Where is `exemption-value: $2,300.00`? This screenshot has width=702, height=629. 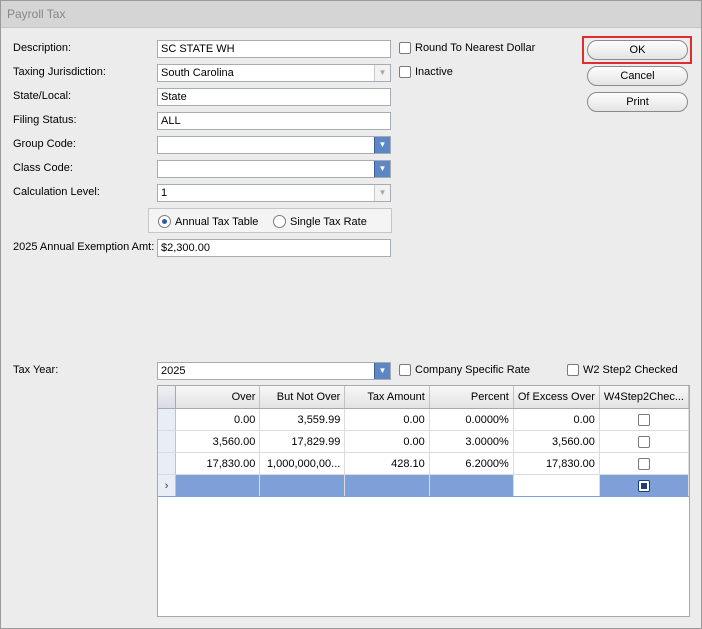 exemption-value: $2,300.00 is located at coordinates (185, 248).